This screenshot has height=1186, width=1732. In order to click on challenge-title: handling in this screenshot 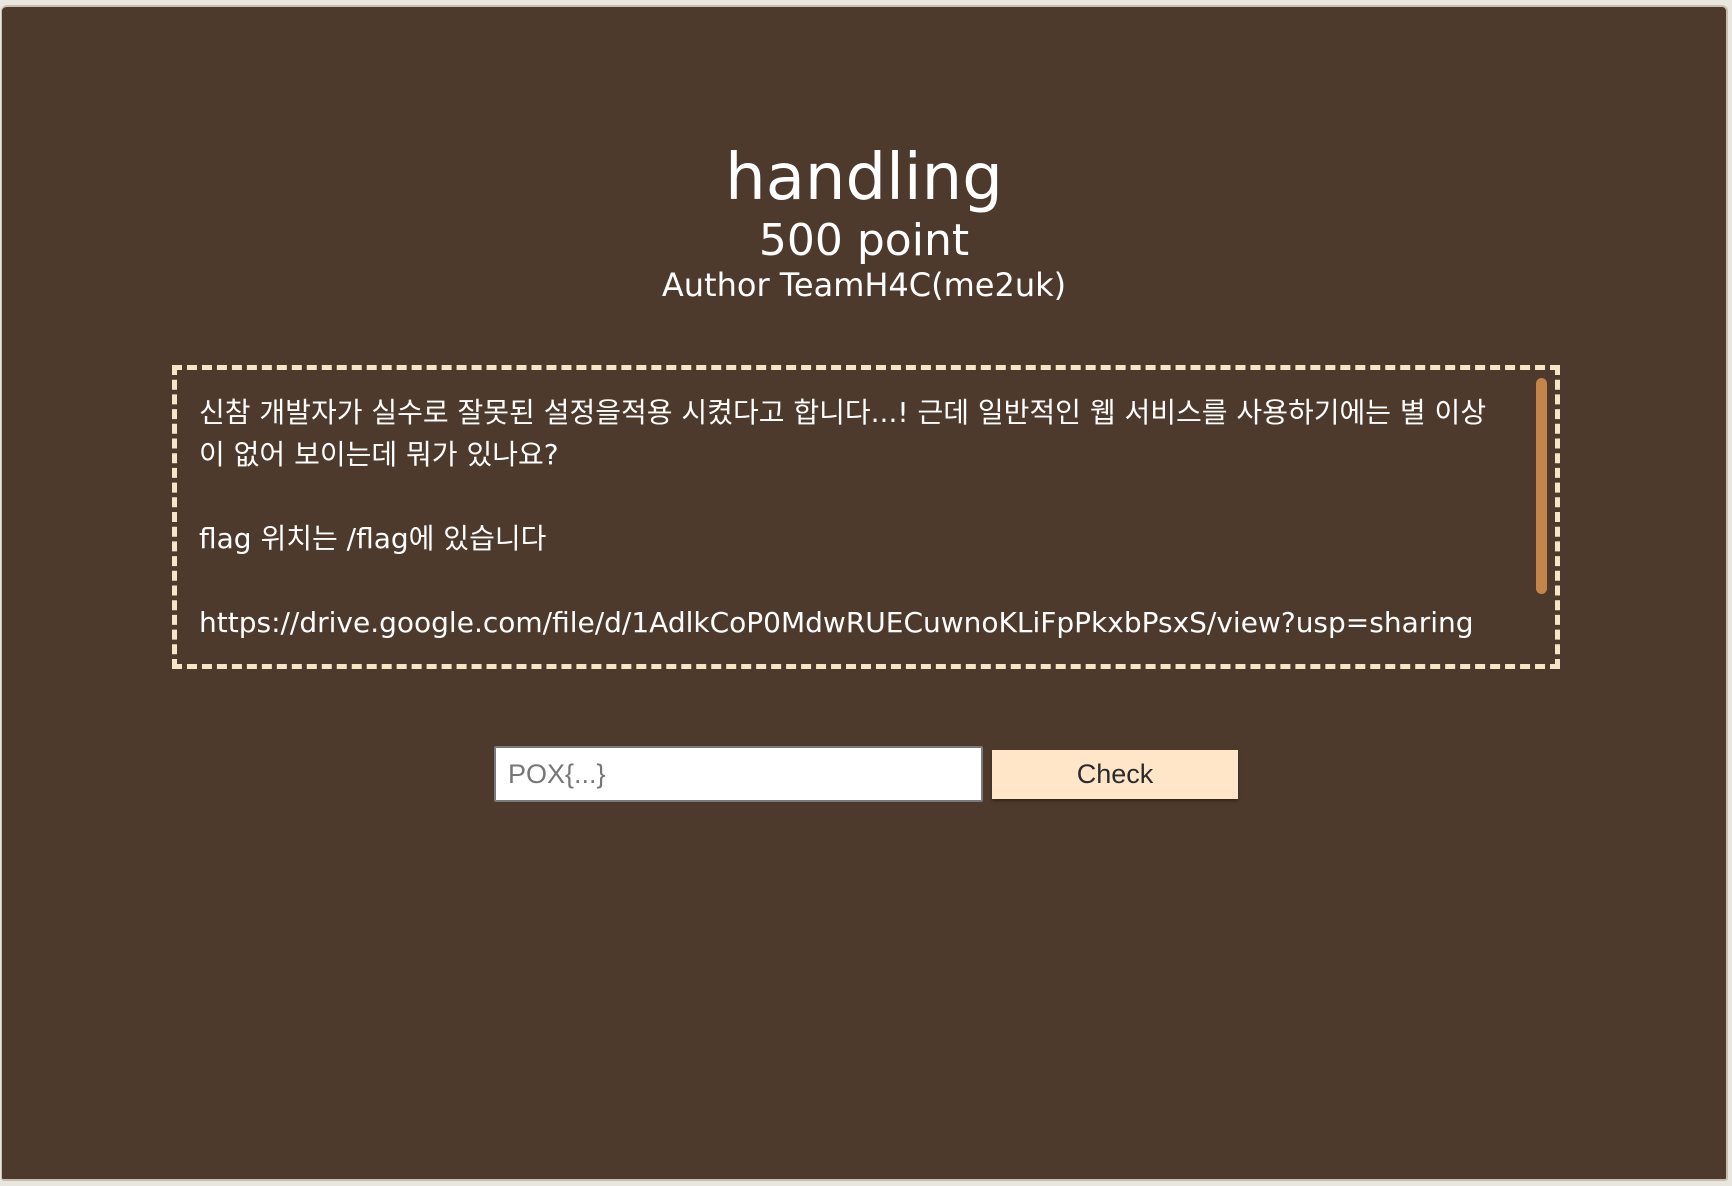, I will do `click(864, 178)`.